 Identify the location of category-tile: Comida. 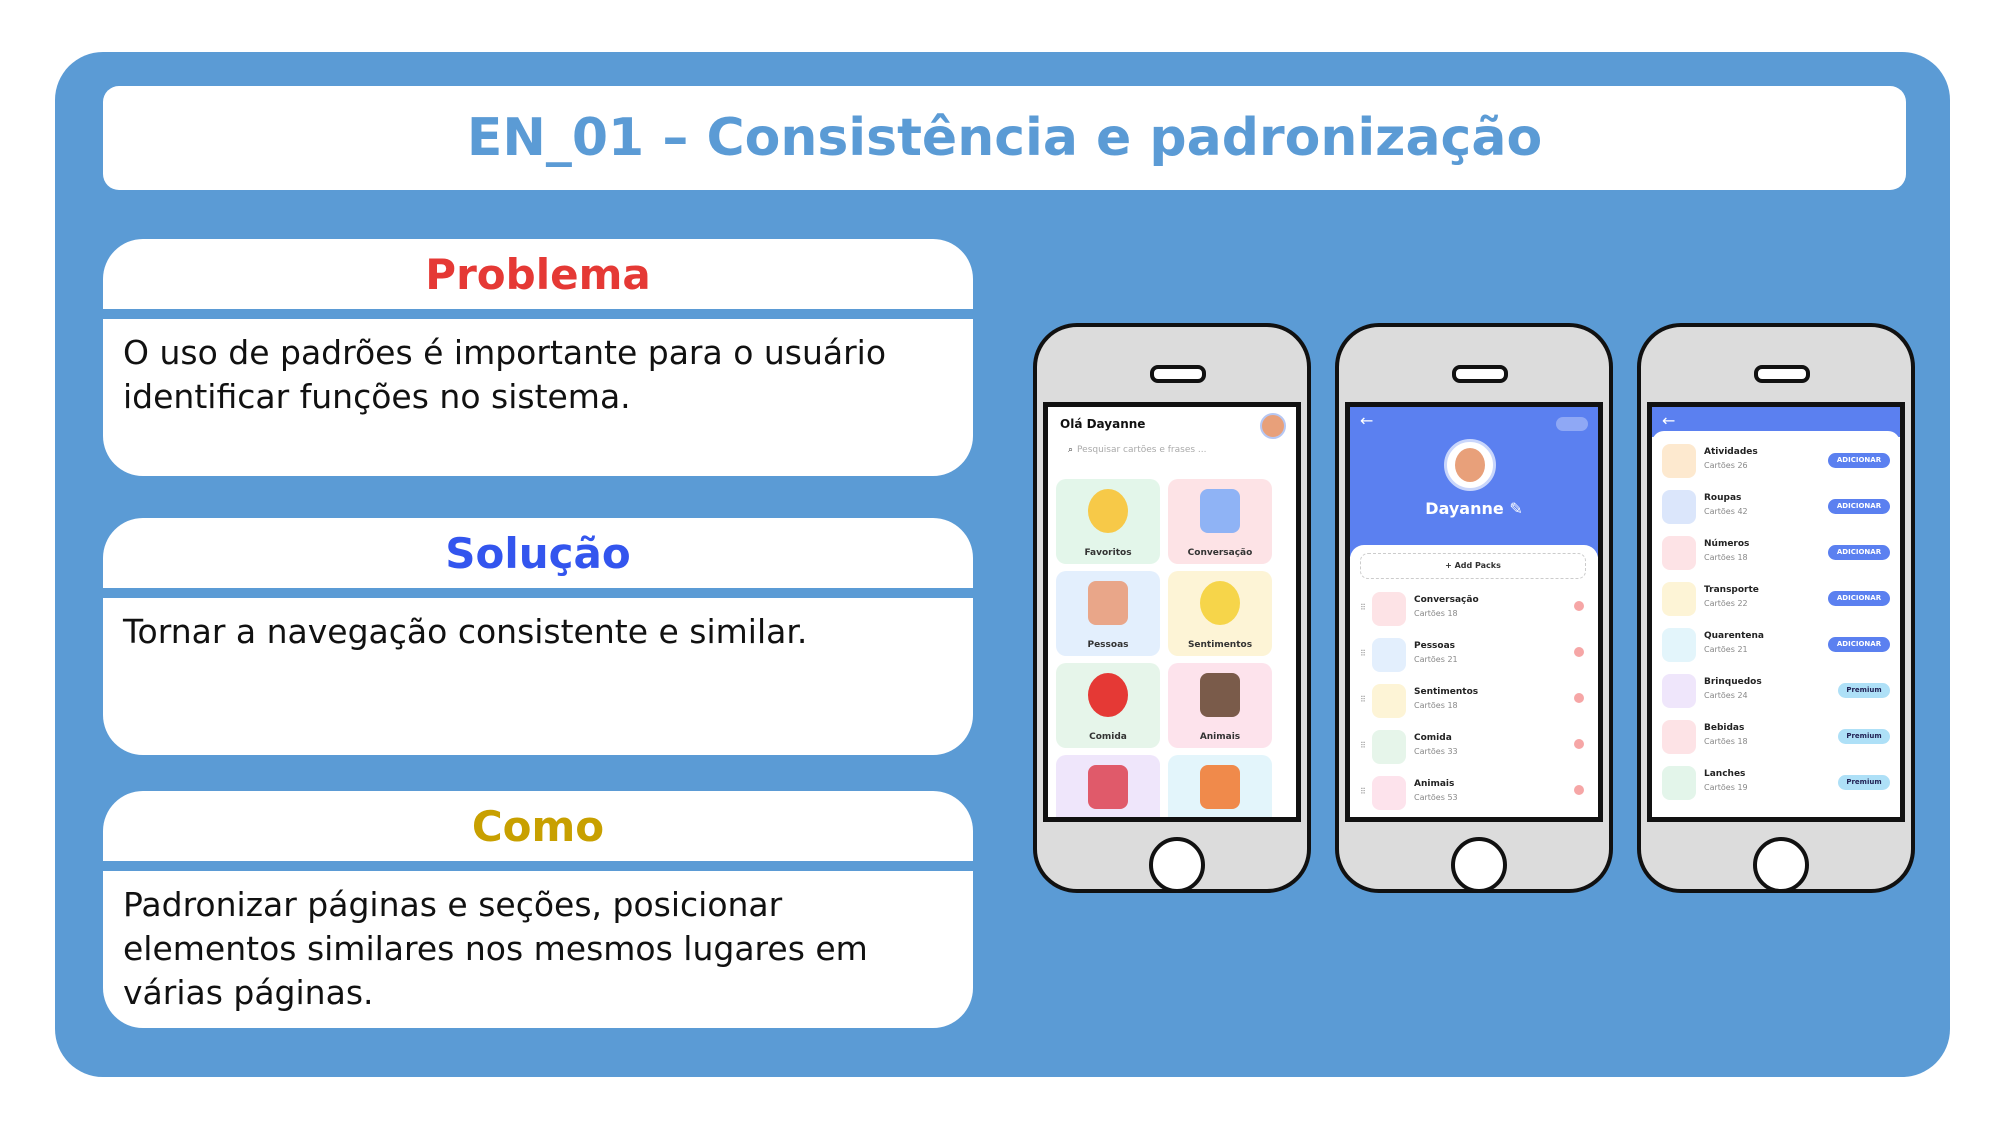
(1108, 705).